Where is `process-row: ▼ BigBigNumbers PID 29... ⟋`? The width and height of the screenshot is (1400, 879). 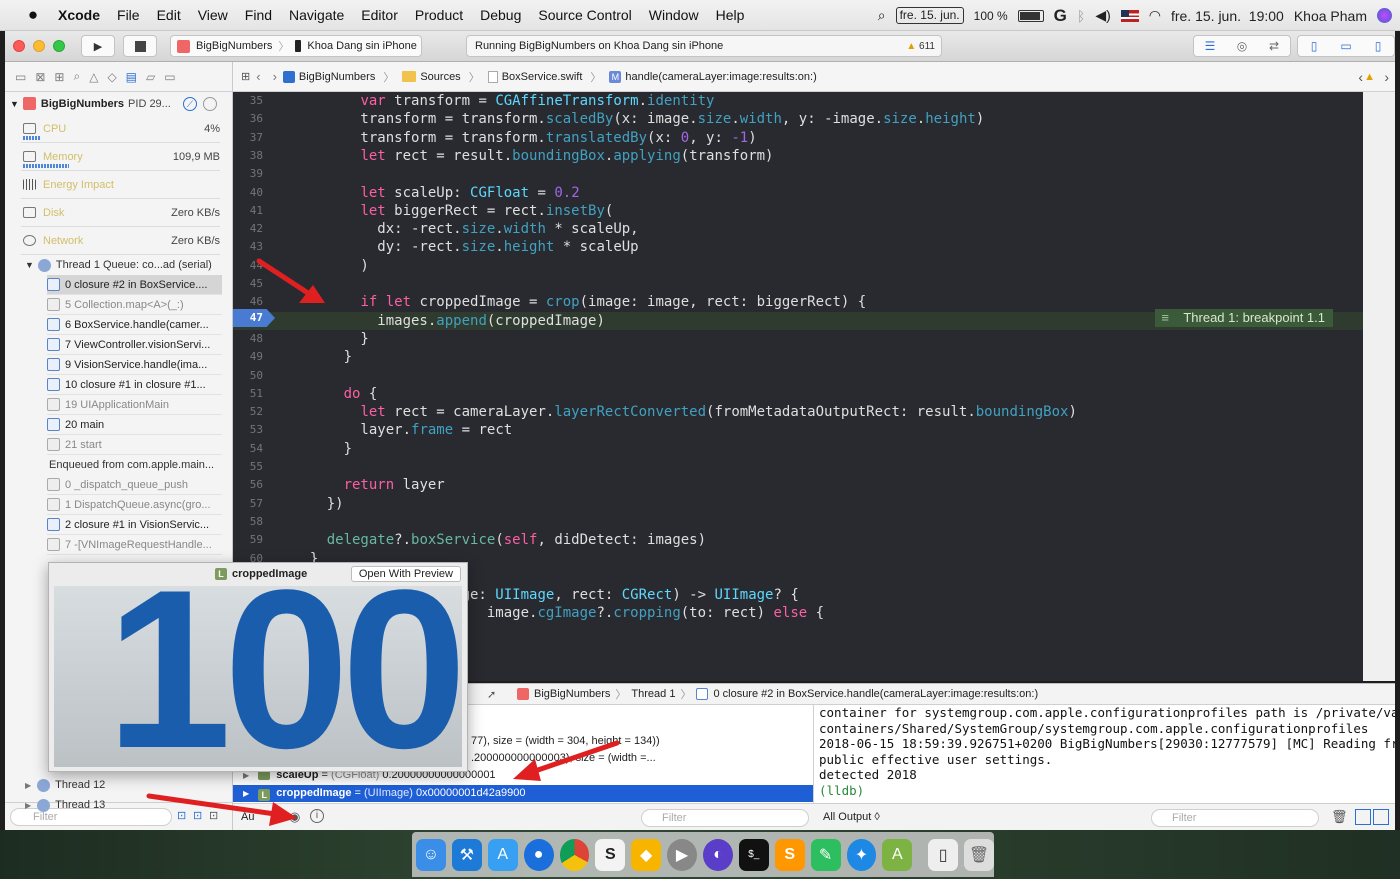 process-row: ▼ BigBigNumbers PID 29... ⟋ is located at coordinates (118, 103).